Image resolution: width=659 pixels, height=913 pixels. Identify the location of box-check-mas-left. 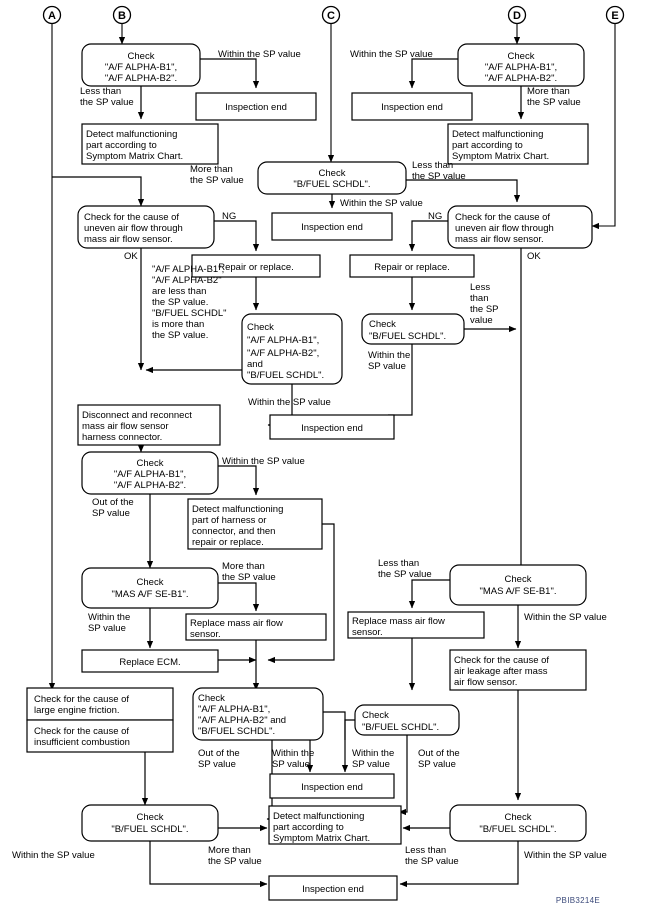
(150, 588).